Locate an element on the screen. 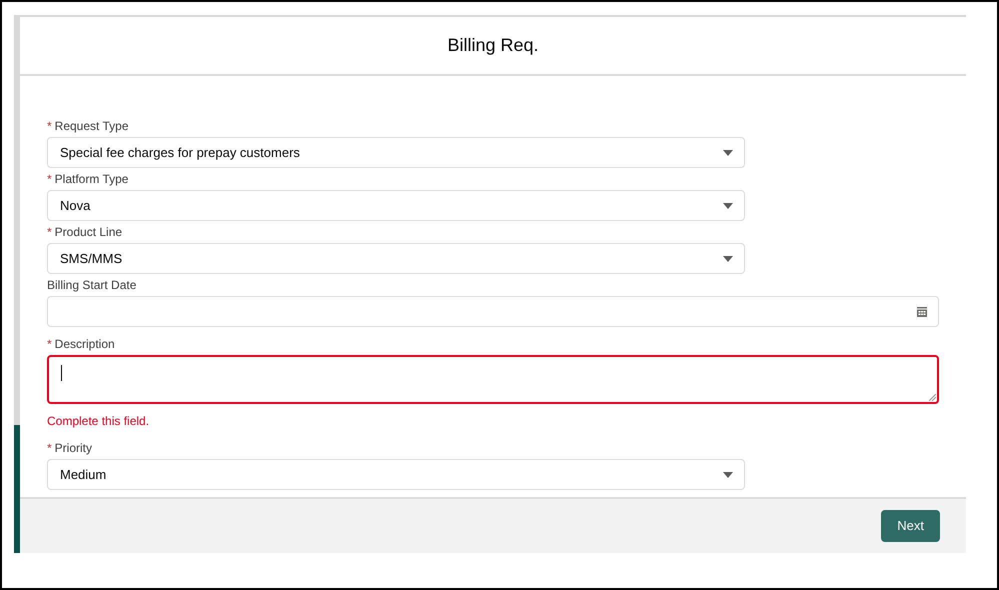  error-message: Complete this field. is located at coordinates (98, 421).